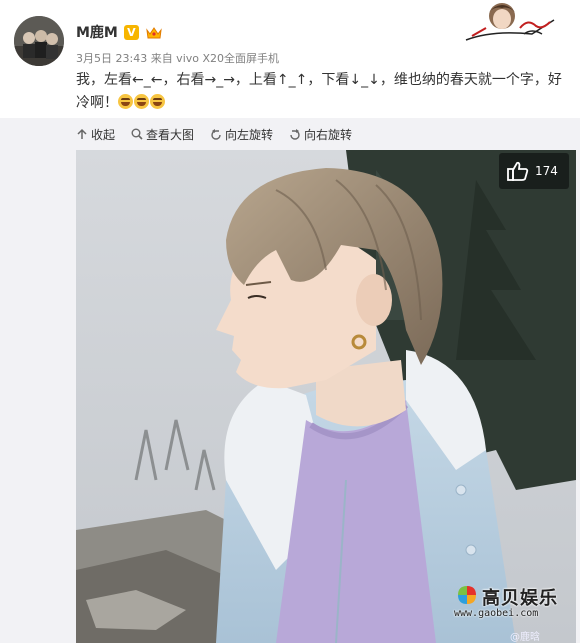 This screenshot has width=580, height=643. I want to click on media-toolbar: 收起 查看大图 向左旋转 向右旋转, so click(214, 134).